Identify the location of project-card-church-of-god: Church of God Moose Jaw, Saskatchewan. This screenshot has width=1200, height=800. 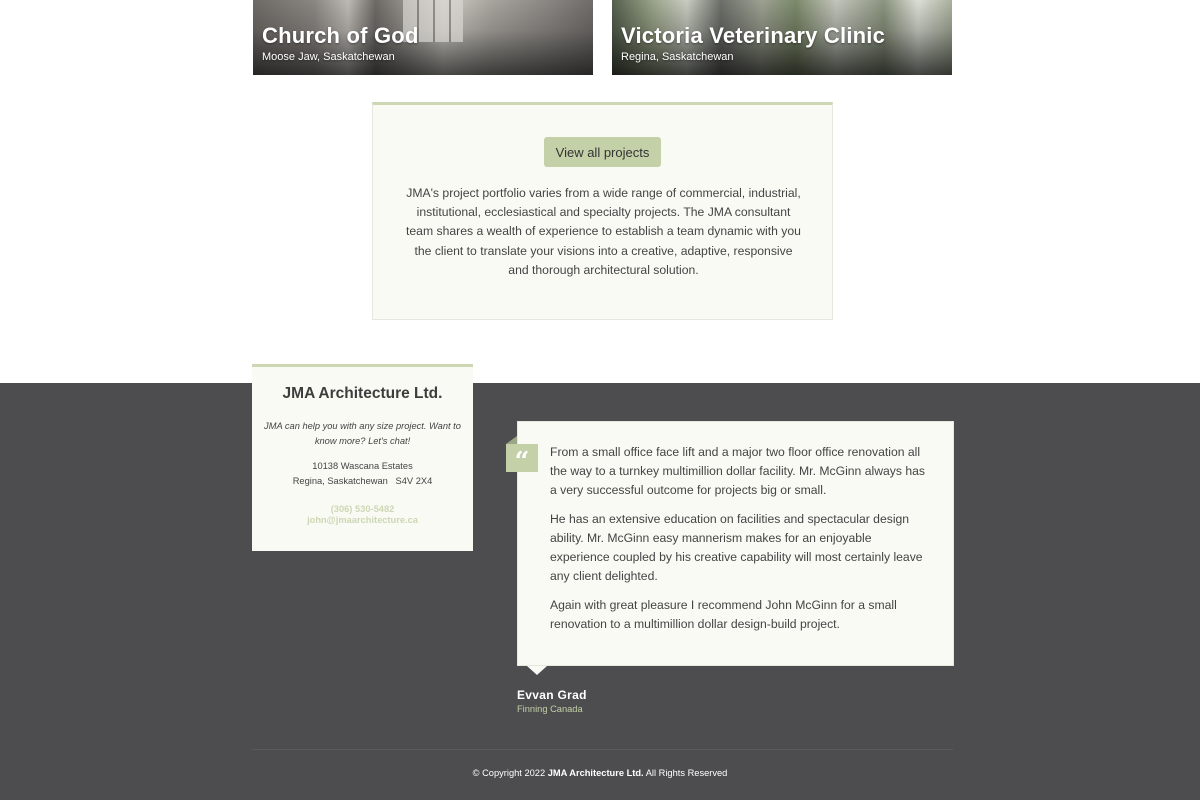
(423, 37).